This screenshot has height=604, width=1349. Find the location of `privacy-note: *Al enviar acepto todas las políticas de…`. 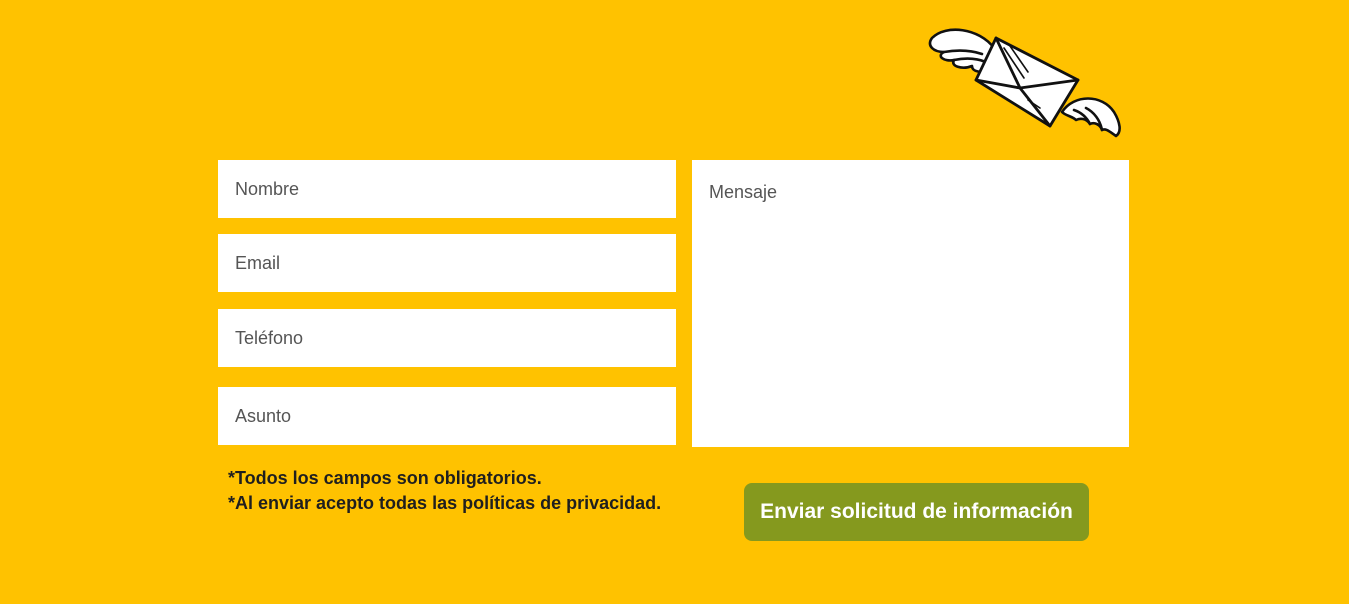

privacy-note: *Al enviar acepto todas las políticas de… is located at coordinates (445, 503).